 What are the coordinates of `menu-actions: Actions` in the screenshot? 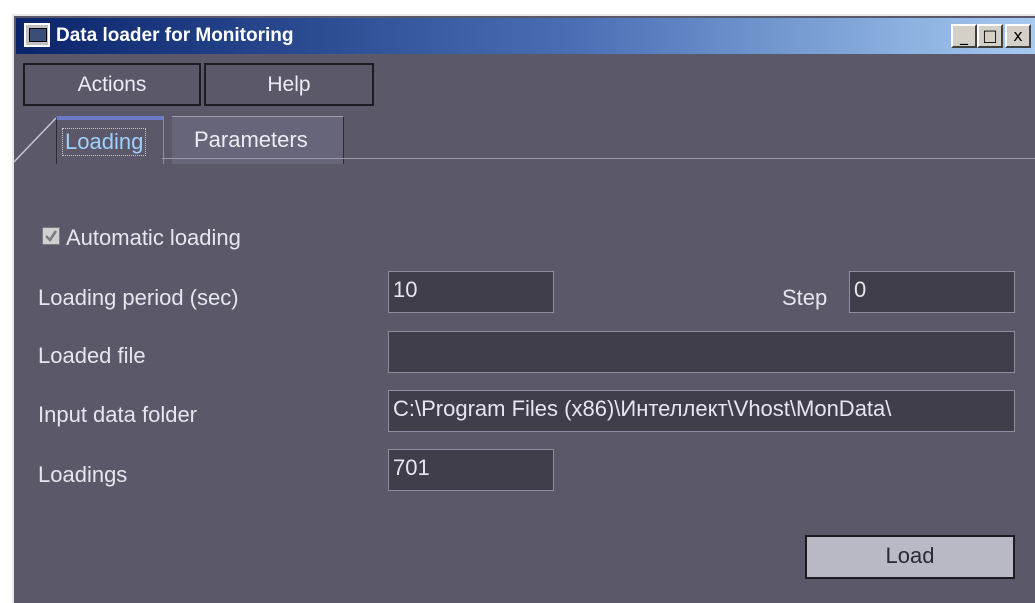 It's located at (112, 84).